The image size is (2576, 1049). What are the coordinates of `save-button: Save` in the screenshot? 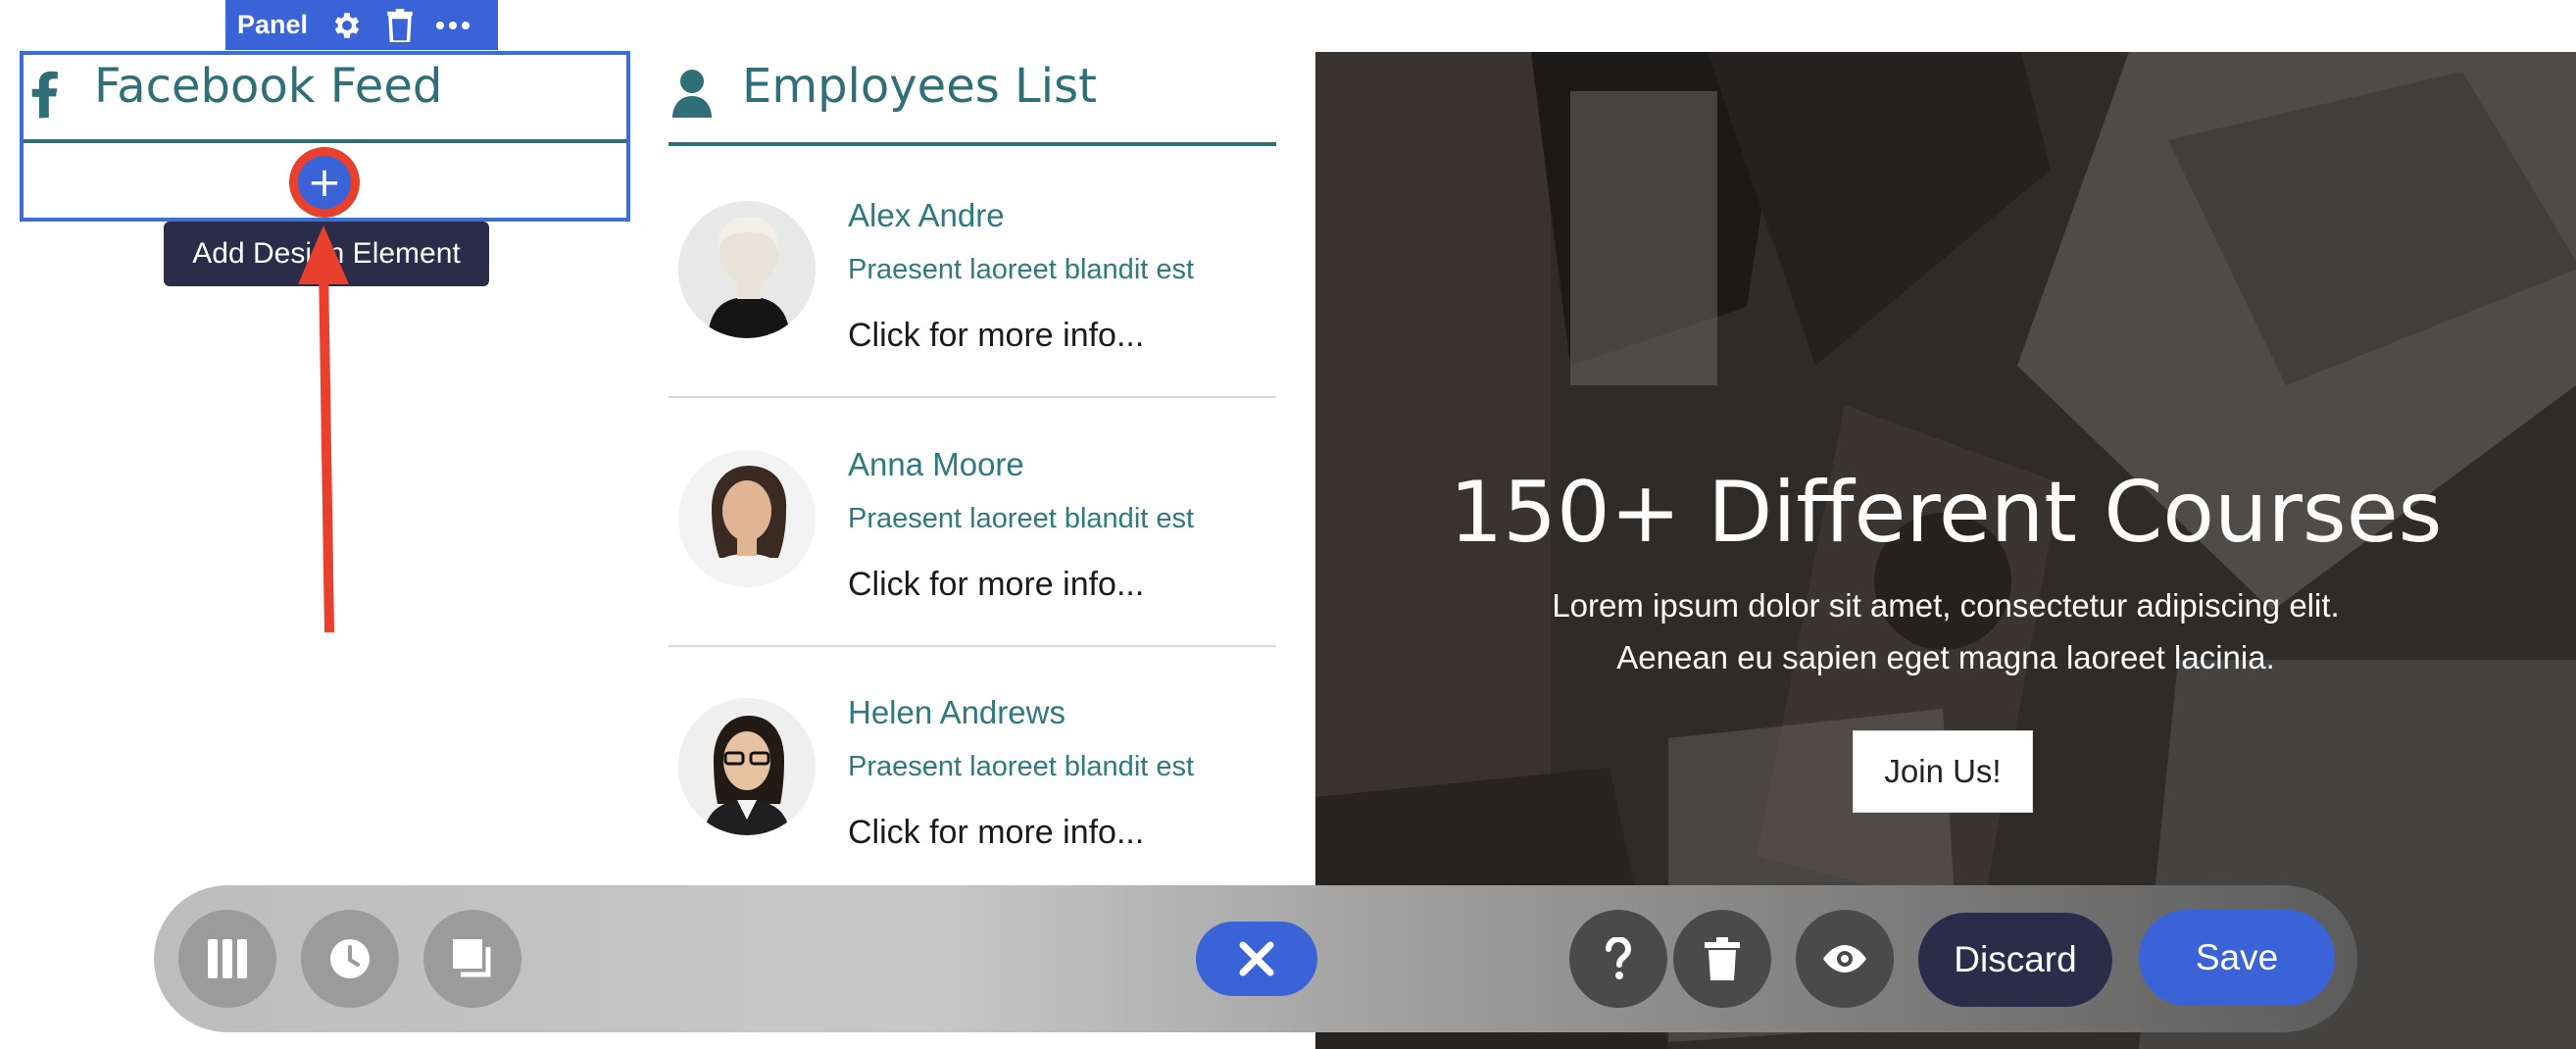 It's located at (2237, 958).